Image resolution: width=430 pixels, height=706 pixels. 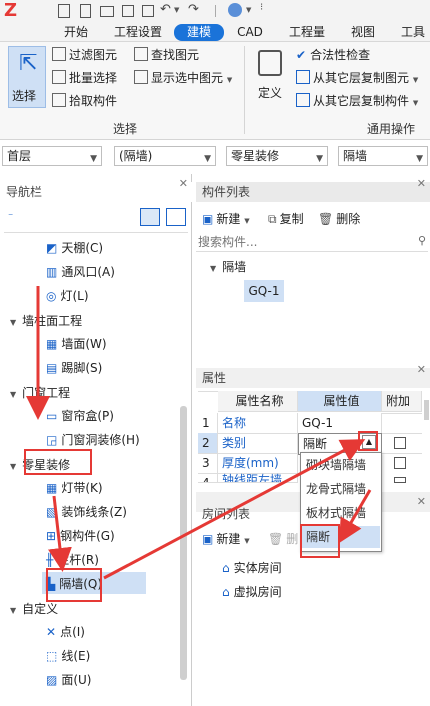 What do you see at coordinates (355, 516) in the screenshot?
I see `arrow-to-option` at bounding box center [355, 516].